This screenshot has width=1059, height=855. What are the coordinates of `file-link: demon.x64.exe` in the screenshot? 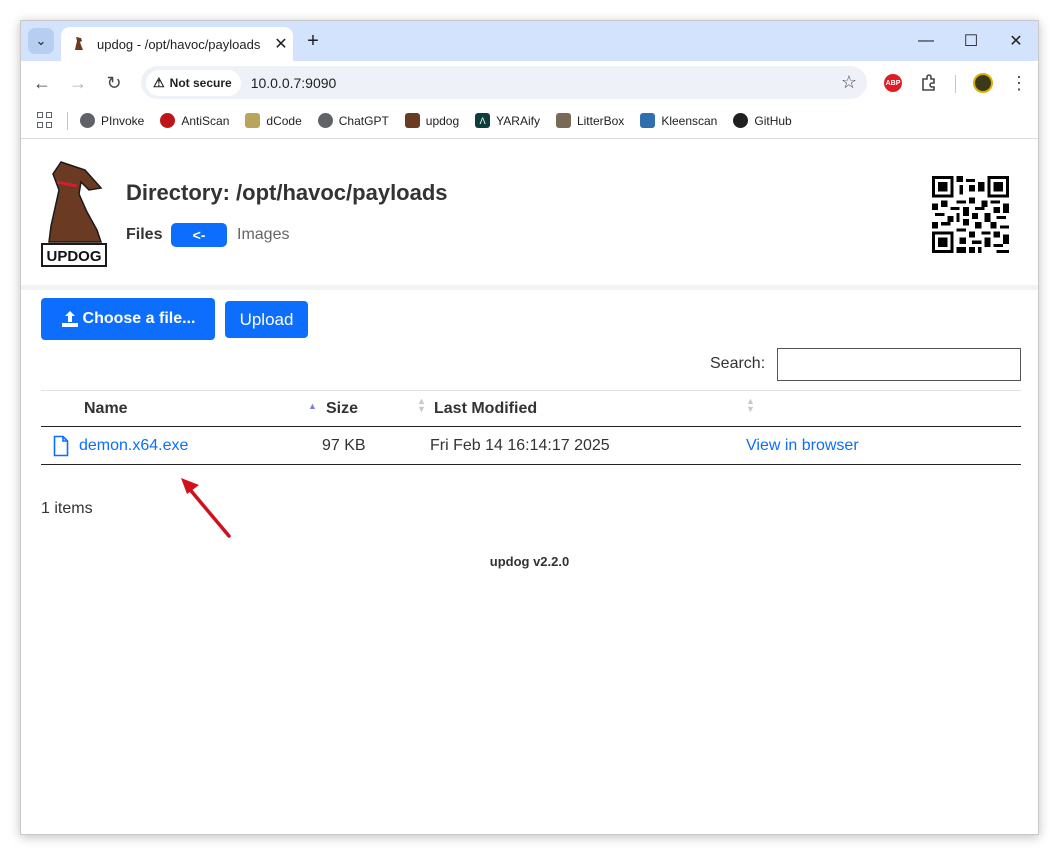 It's located at (133, 445).